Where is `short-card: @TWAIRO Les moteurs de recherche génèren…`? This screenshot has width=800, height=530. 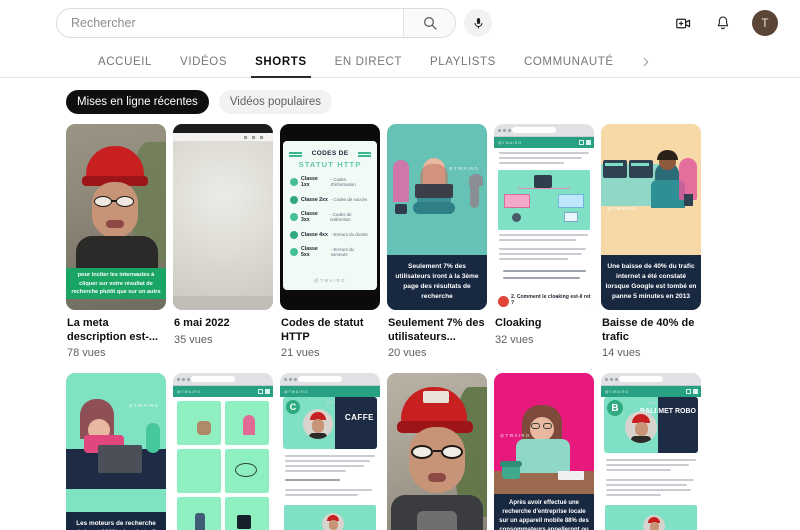 short-card: @TWAIRO Les moteurs de recherche génèren… is located at coordinates (116, 451).